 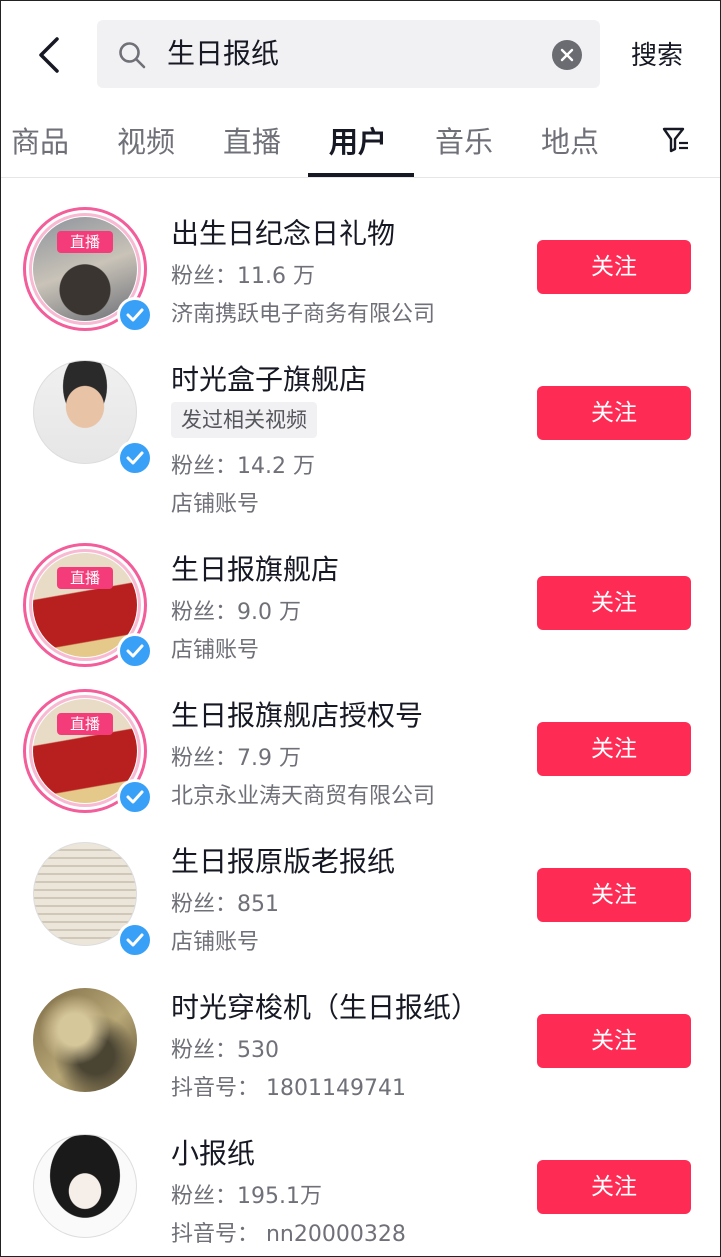 What do you see at coordinates (297, 715) in the screenshot?
I see `user-name: 生日报旗舰店授权号` at bounding box center [297, 715].